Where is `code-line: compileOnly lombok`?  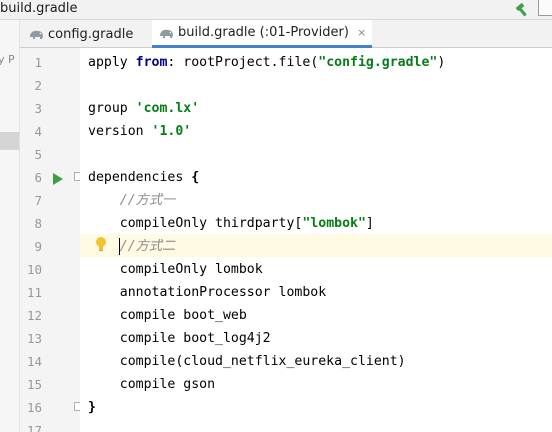 code-line: compileOnly lombok is located at coordinates (175, 269).